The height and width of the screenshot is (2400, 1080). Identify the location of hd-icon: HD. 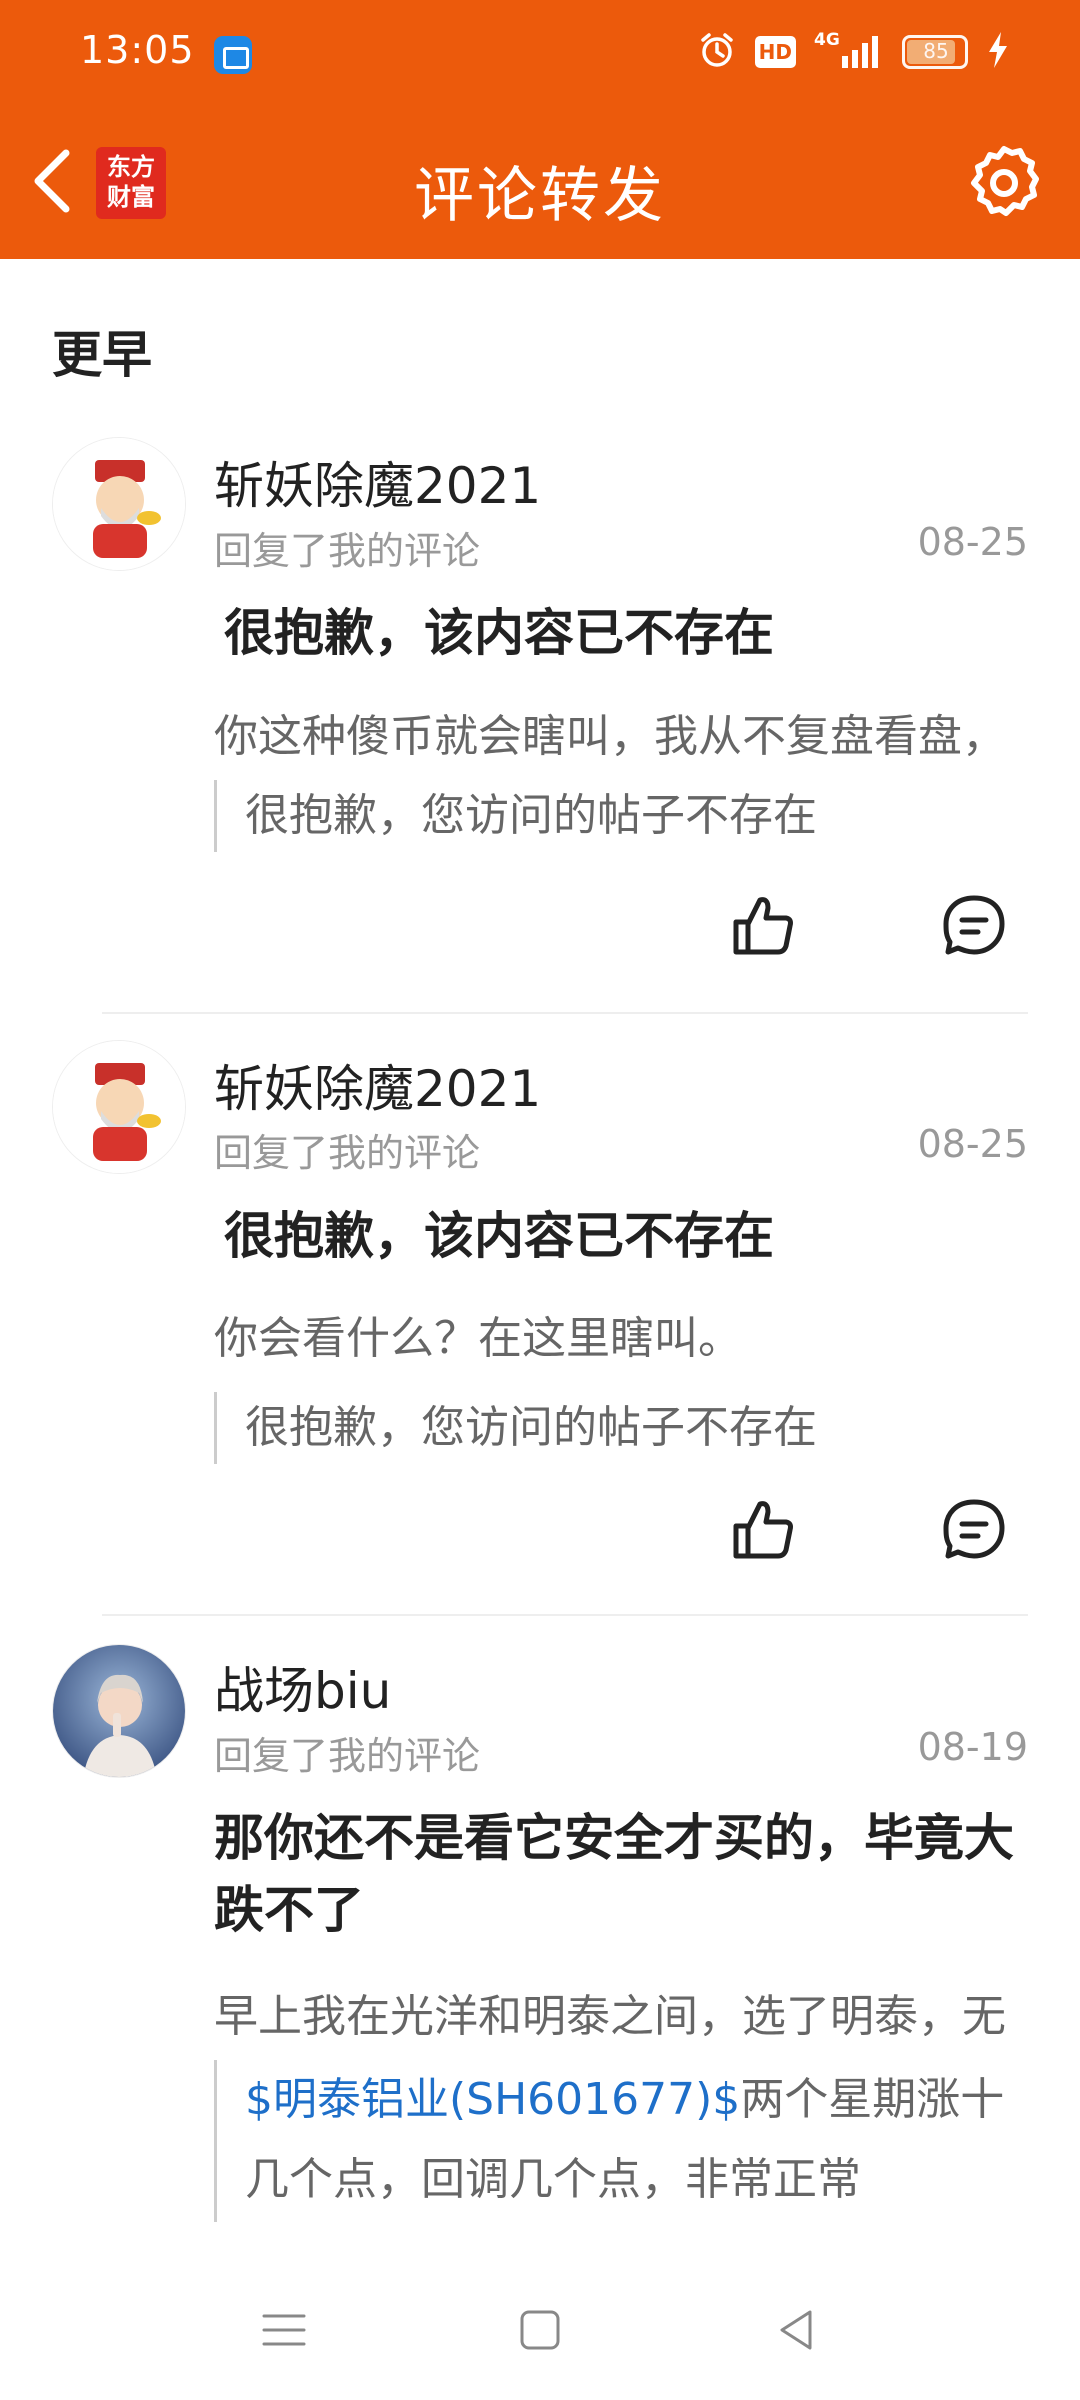
(775, 52).